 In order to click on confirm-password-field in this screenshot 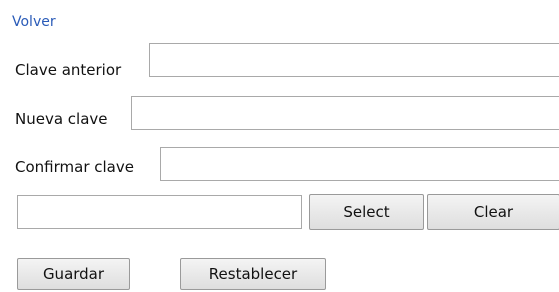, I will do `click(359, 164)`.